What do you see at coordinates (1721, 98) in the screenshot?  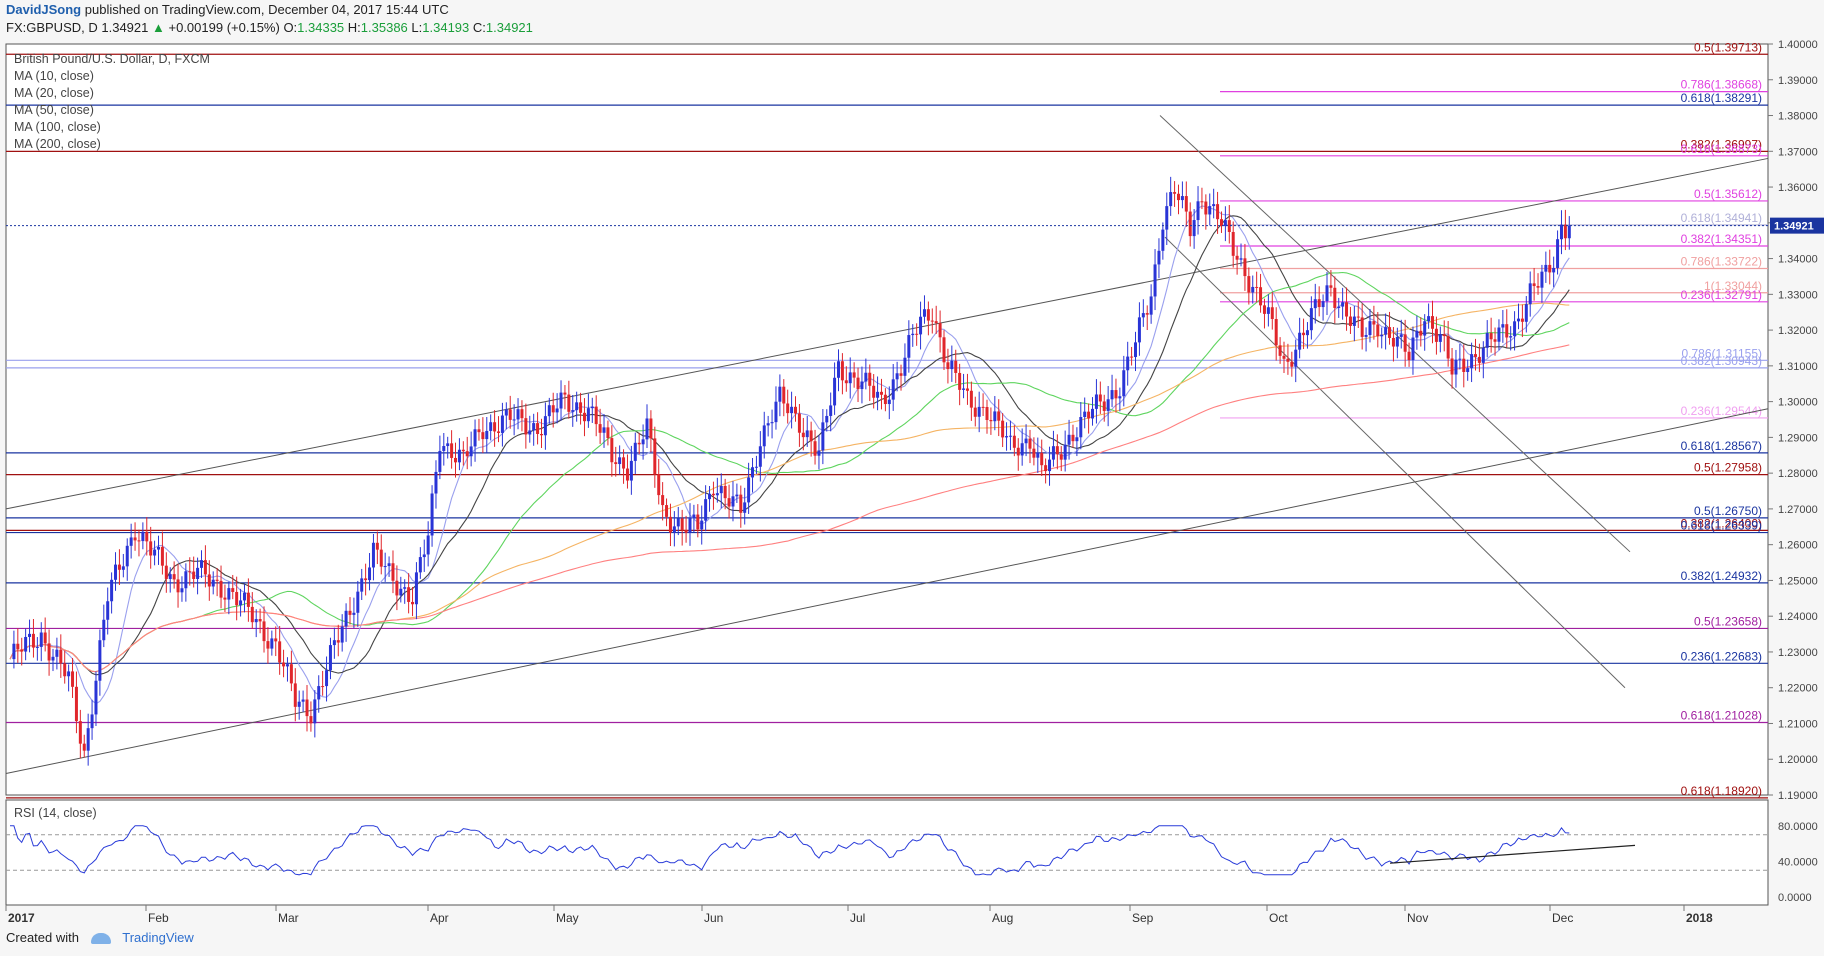 I see `fib-level-label: 0.618(1.38291)` at bounding box center [1721, 98].